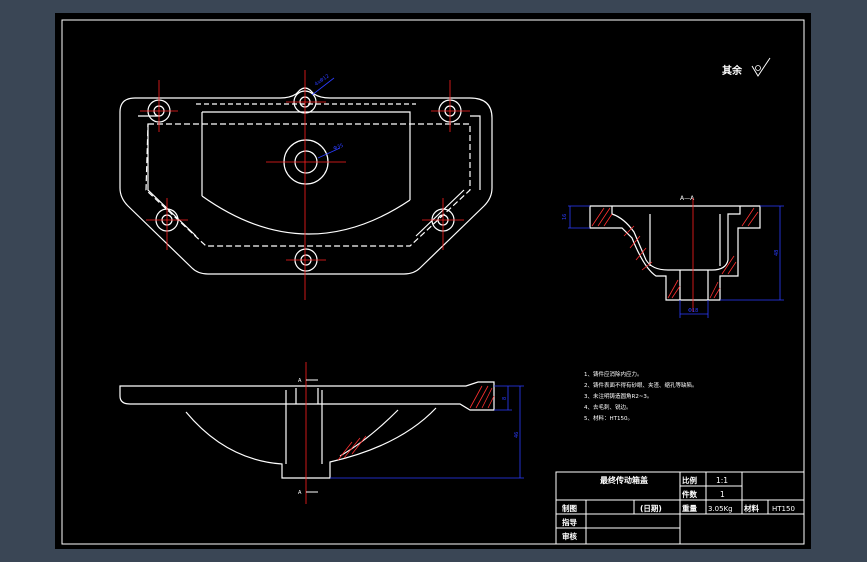 Image resolution: width=867 pixels, height=562 pixels. I want to click on dim-section-small: 16, so click(565, 217).